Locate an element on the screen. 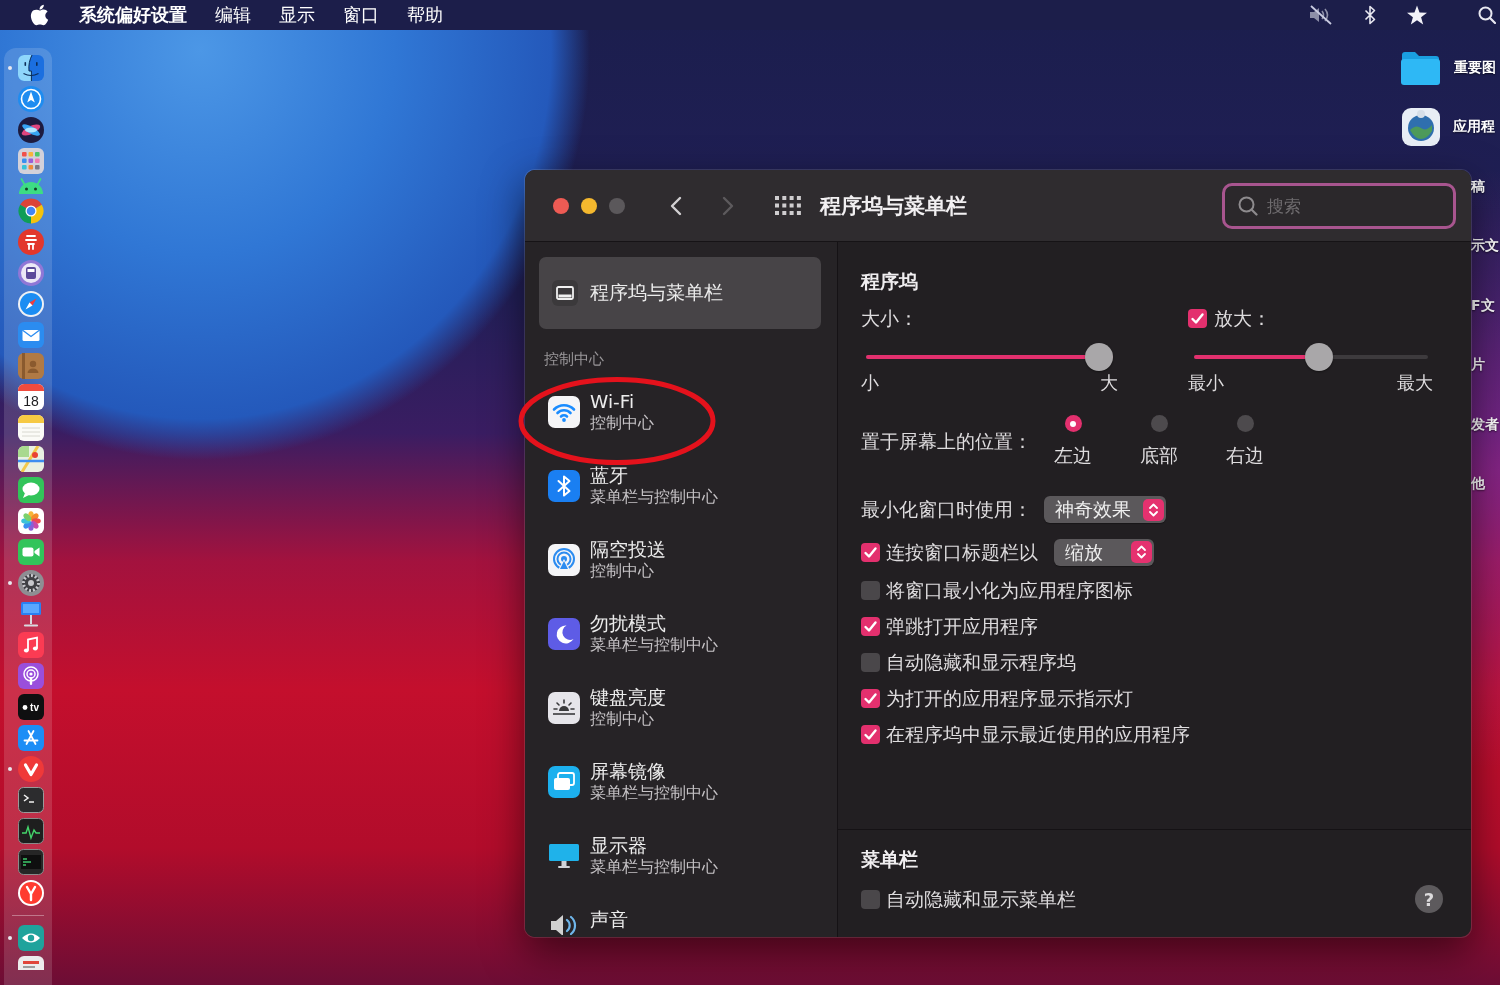 The image size is (1500, 985). checkbox-label: 在程序坞中显示最近使用的应用程序 is located at coordinates (1038, 734).